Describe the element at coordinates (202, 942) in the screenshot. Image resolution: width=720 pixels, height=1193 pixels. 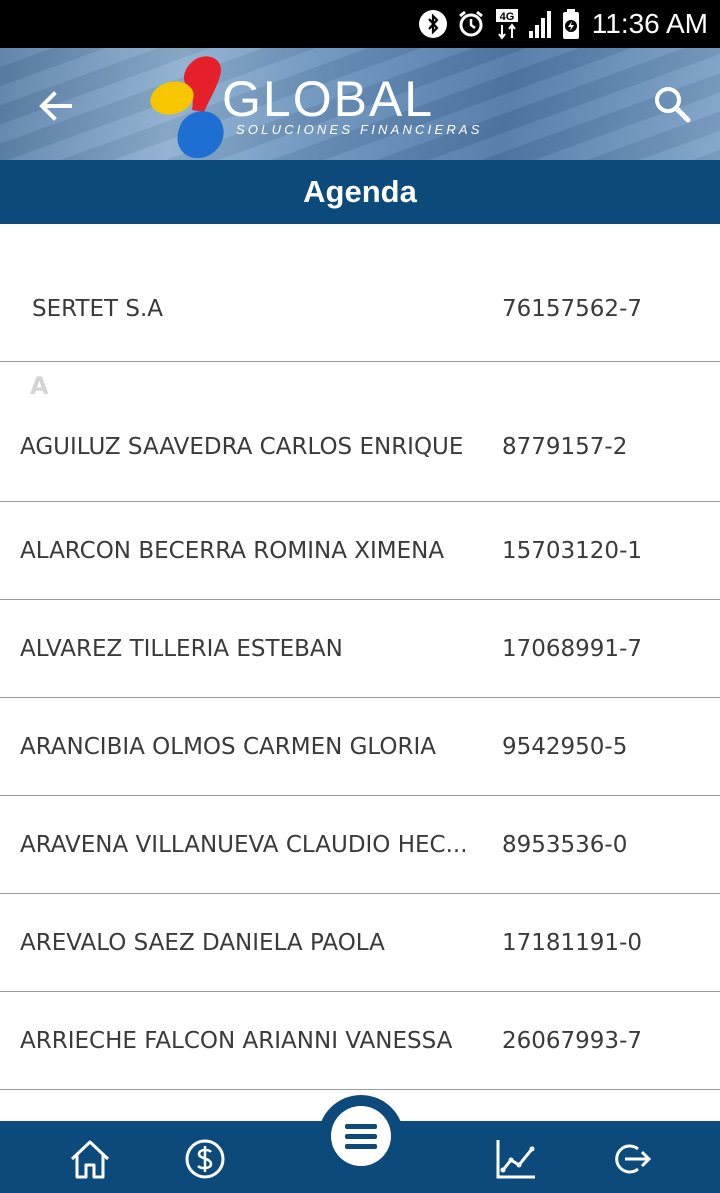
I see `contact-name: AREVALO SAEZ DANIELA PAOLA` at that location.